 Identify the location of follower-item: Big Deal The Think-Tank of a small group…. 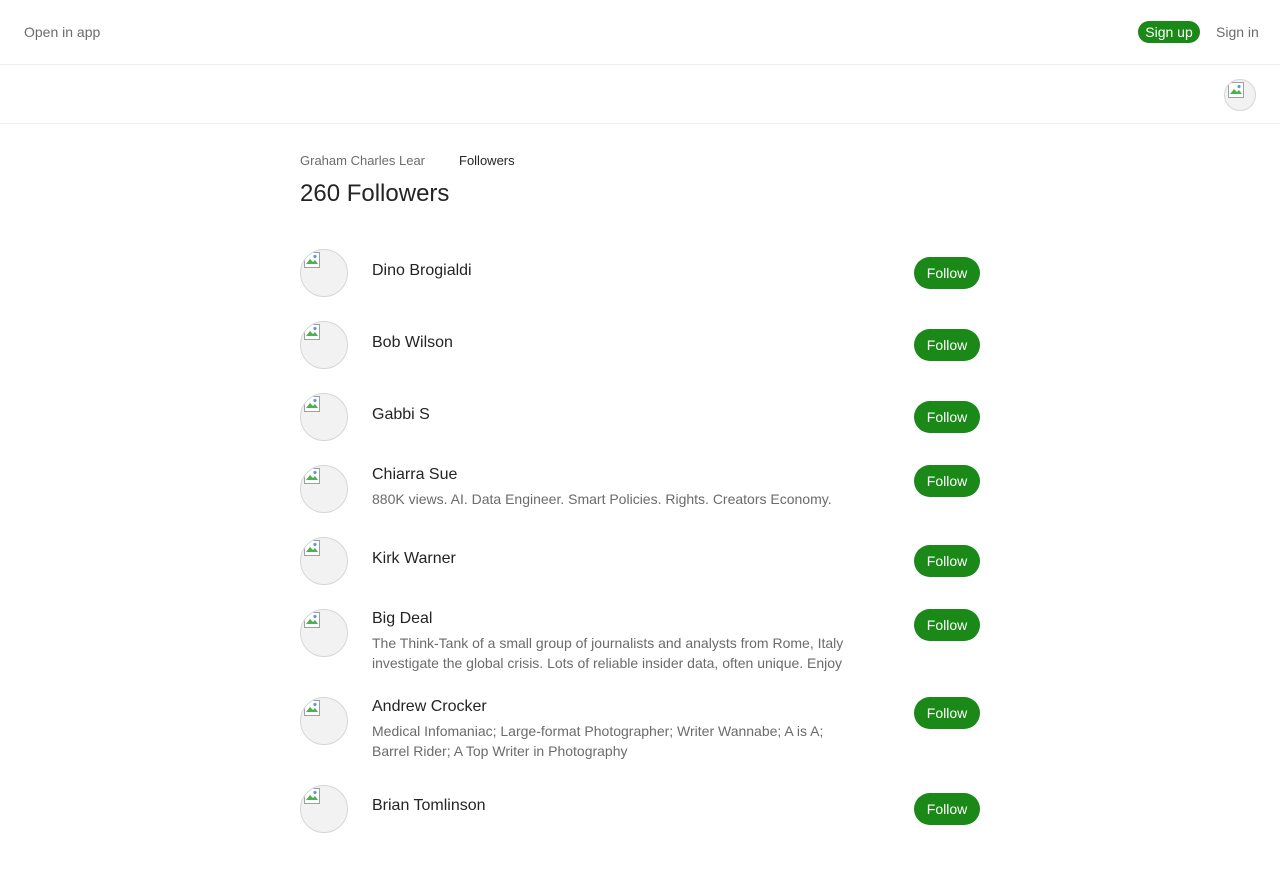
(640, 641).